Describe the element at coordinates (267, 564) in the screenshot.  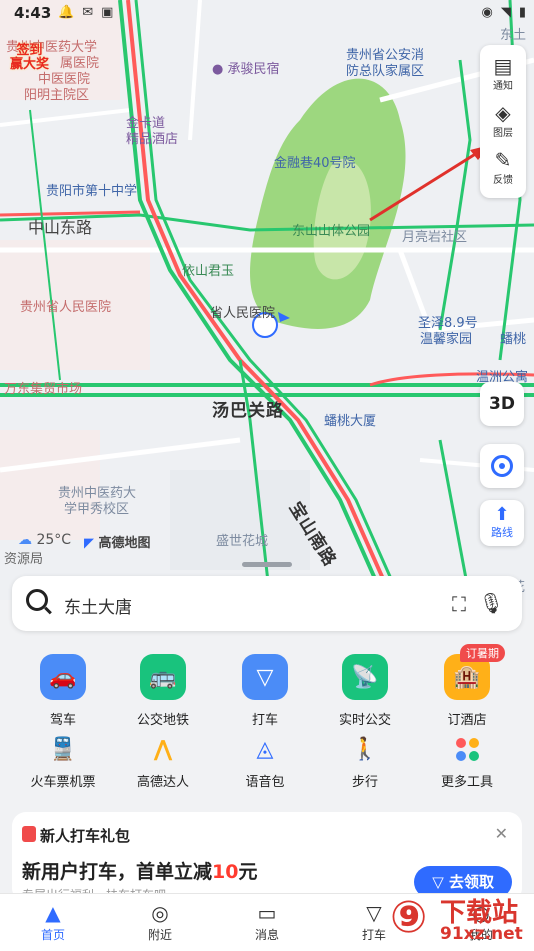
I see `drag-handle` at that location.